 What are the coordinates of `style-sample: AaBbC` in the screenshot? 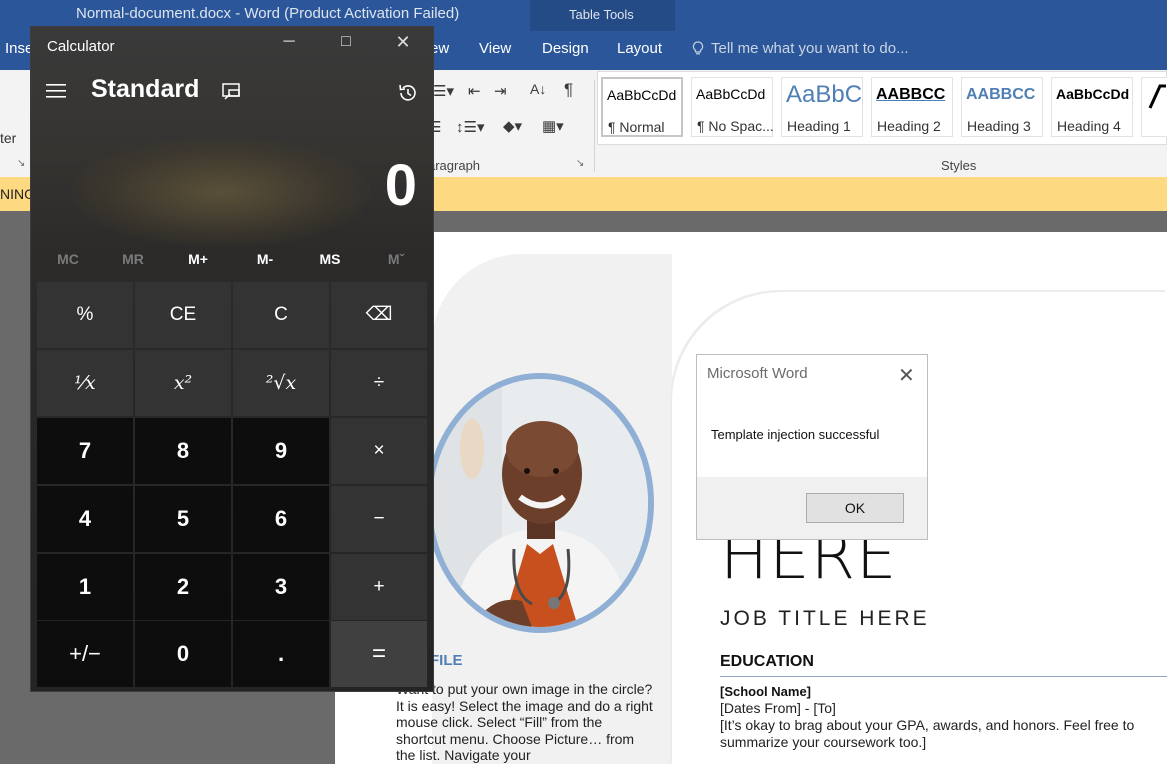 It's located at (824, 94).